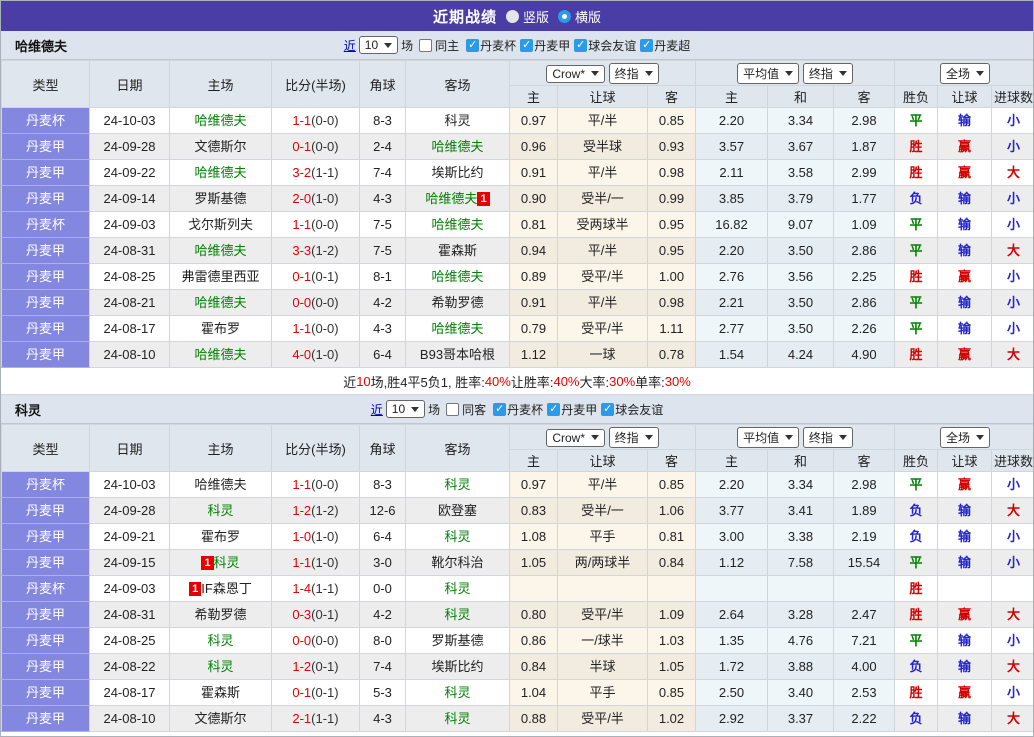 The image size is (1034, 737). What do you see at coordinates (302, 354) in the screenshot?
I see `fulltime-score: 4-0` at bounding box center [302, 354].